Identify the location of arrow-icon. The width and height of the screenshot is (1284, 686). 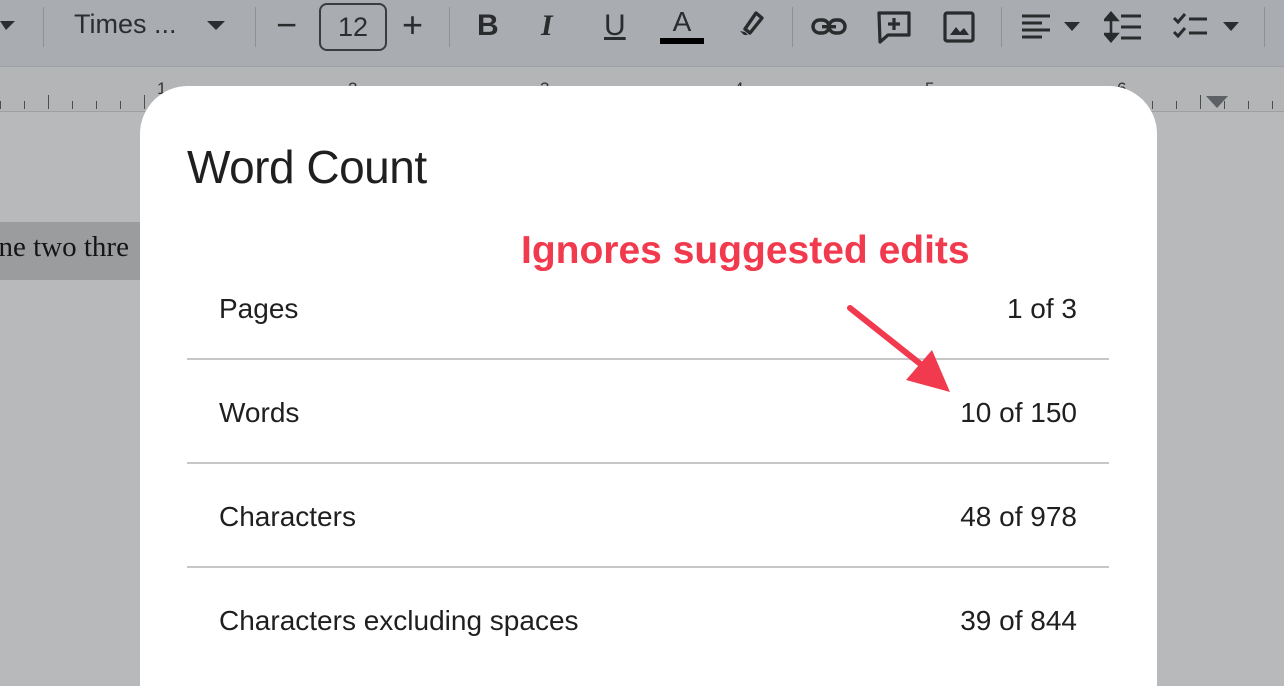
(900, 352).